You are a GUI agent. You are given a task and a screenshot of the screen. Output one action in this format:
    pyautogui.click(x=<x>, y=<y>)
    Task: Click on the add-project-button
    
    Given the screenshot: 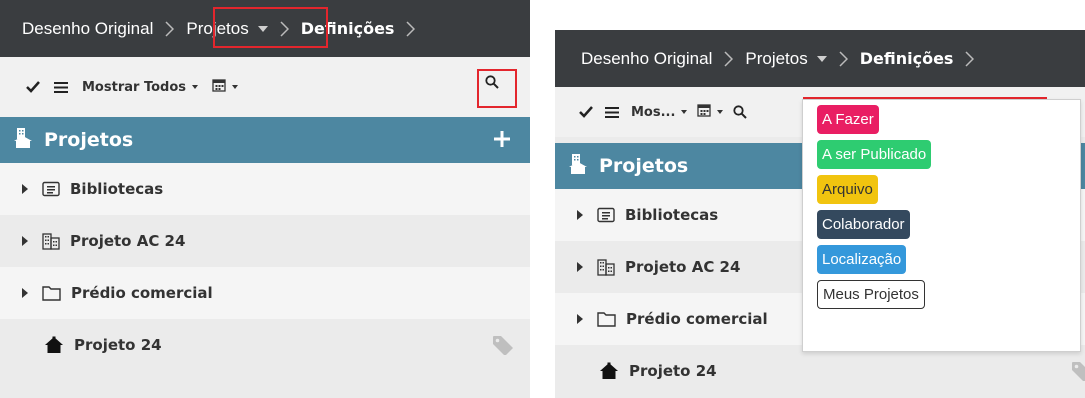 What is the action you would take?
    pyautogui.click(x=502, y=141)
    